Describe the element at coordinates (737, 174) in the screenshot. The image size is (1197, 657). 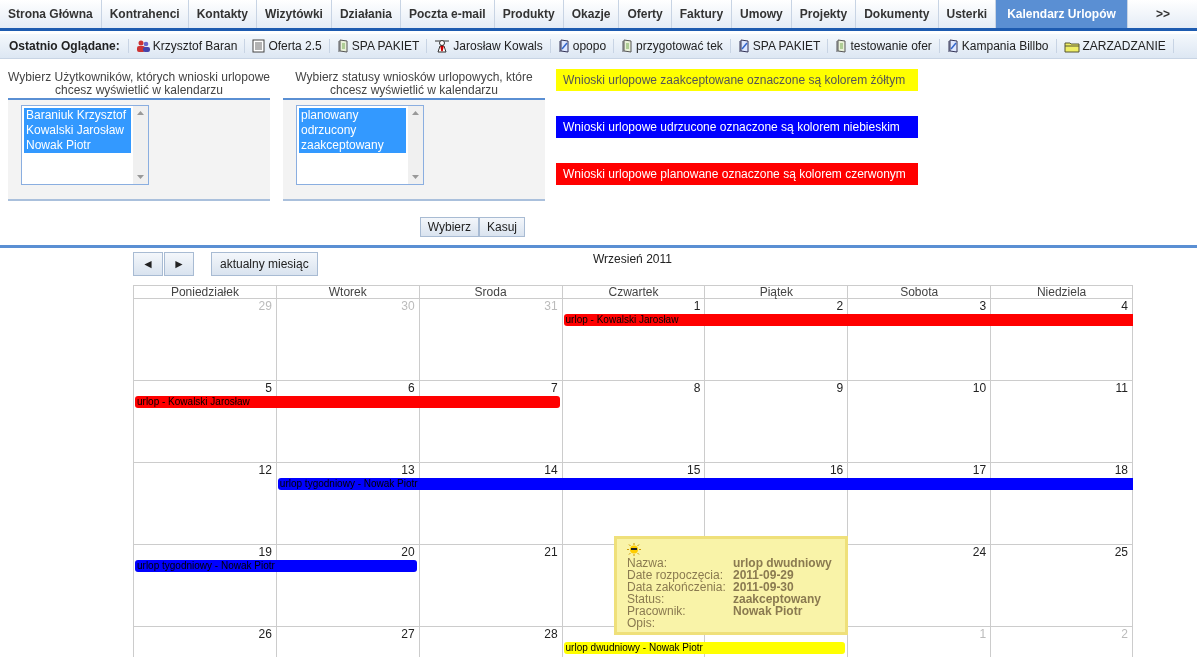
I see `legend-label: Wnioski urlopowe planowane oznaczone są kolorem czerwonym` at that location.